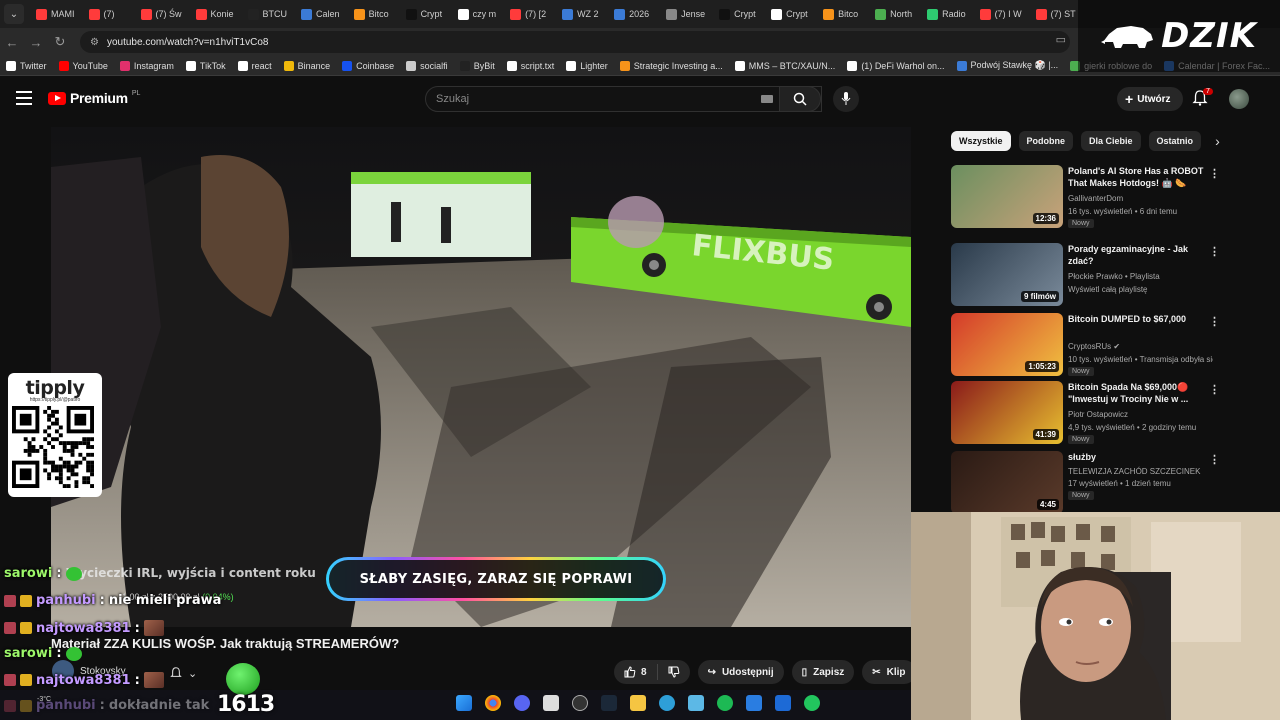 The height and width of the screenshot is (720, 1280). I want to click on bookmark-item: TikTok, so click(205, 65).